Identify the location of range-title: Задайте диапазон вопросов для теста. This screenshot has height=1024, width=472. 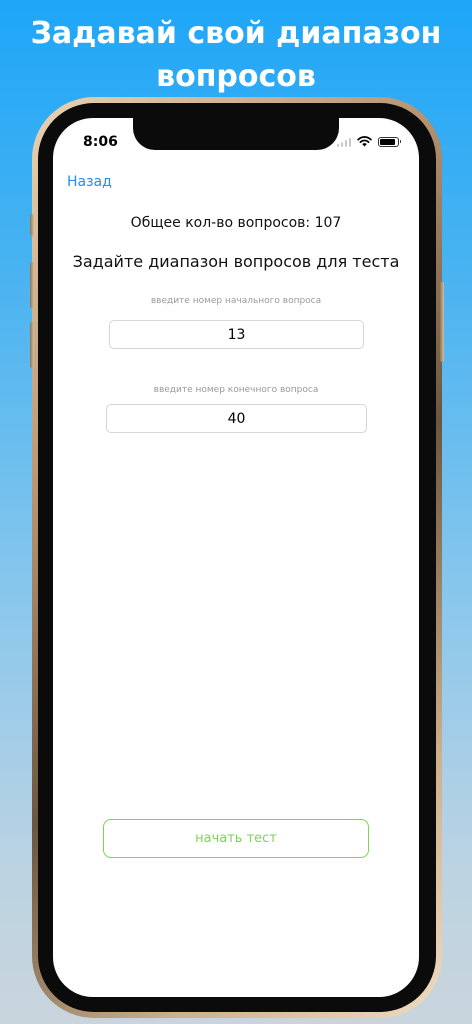
(236, 261).